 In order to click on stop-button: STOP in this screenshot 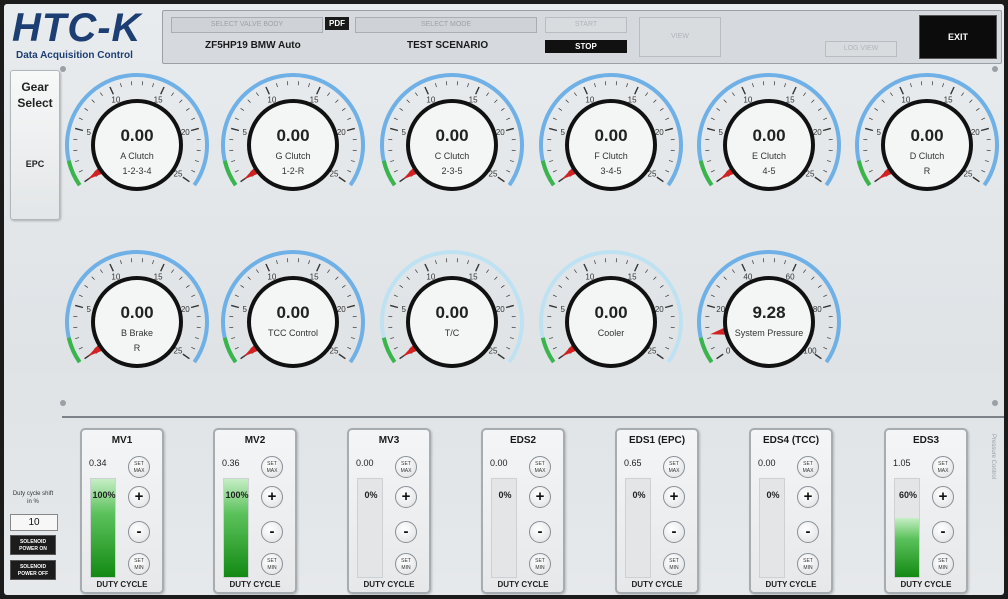, I will do `click(586, 46)`.